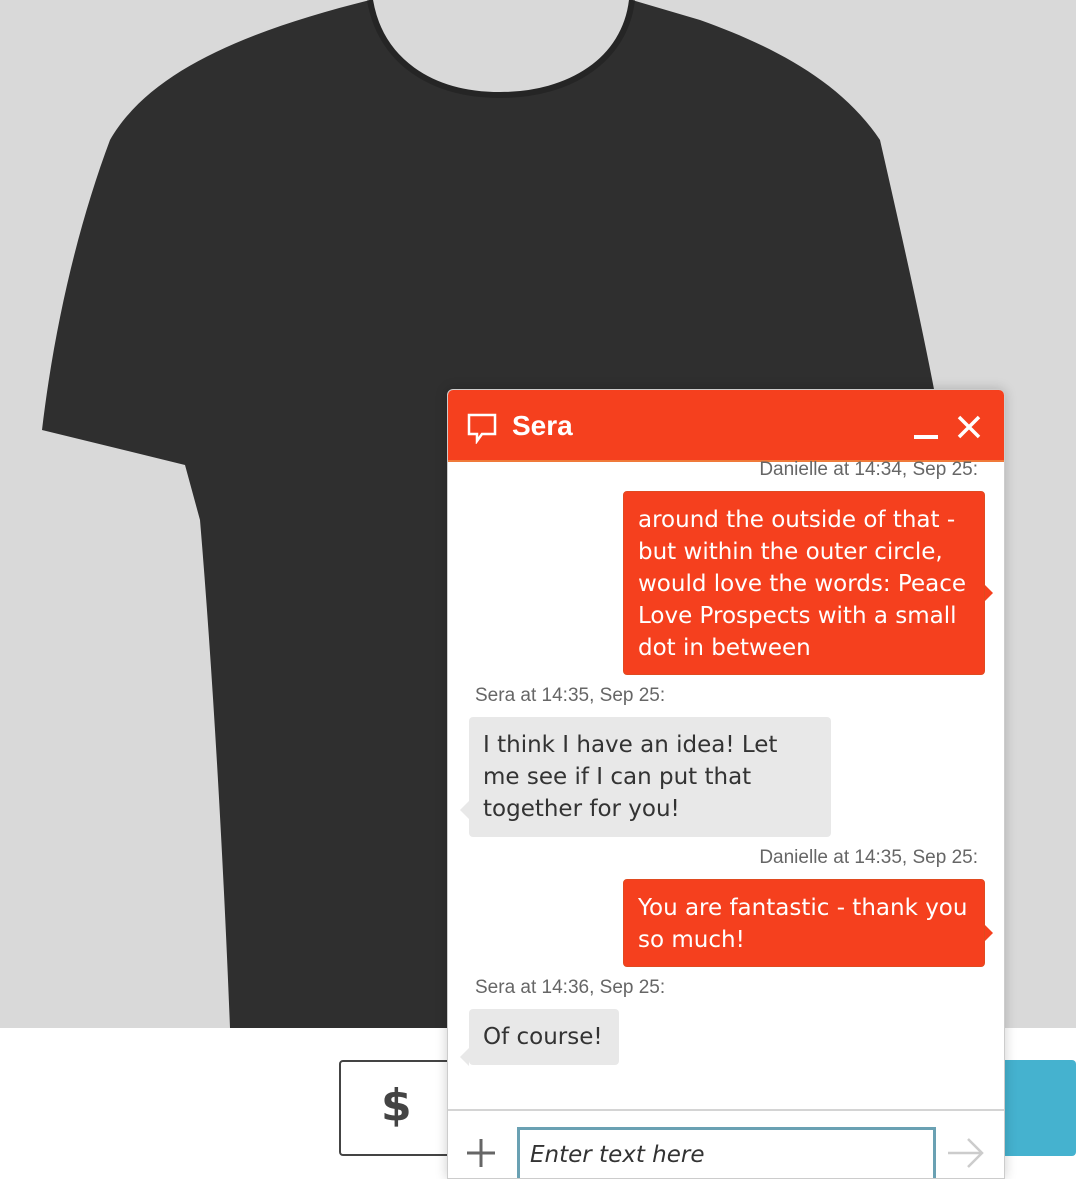 Image resolution: width=1076 pixels, height=1179 pixels. Describe the element at coordinates (570, 695) in the screenshot. I see `message-meta: Sera at 14:35, Sep 25:` at that location.